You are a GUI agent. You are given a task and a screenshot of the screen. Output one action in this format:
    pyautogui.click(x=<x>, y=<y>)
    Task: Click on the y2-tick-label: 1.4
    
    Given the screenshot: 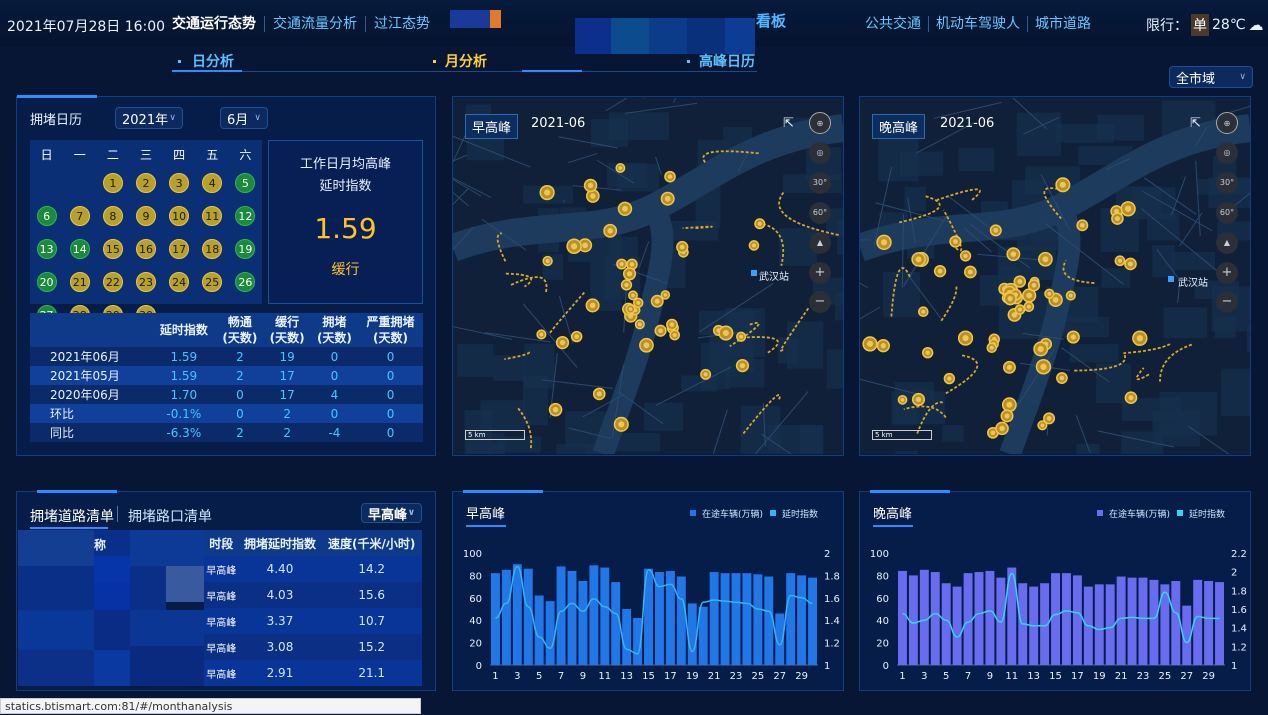 What is the action you would take?
    pyautogui.click(x=1239, y=629)
    